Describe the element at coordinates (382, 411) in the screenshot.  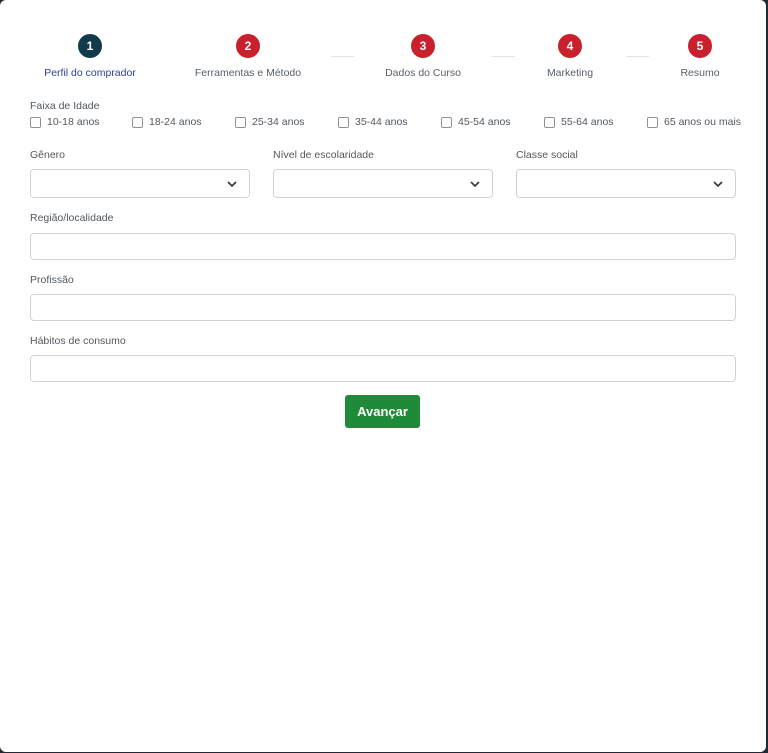
I see `next-button: Avançar` at that location.